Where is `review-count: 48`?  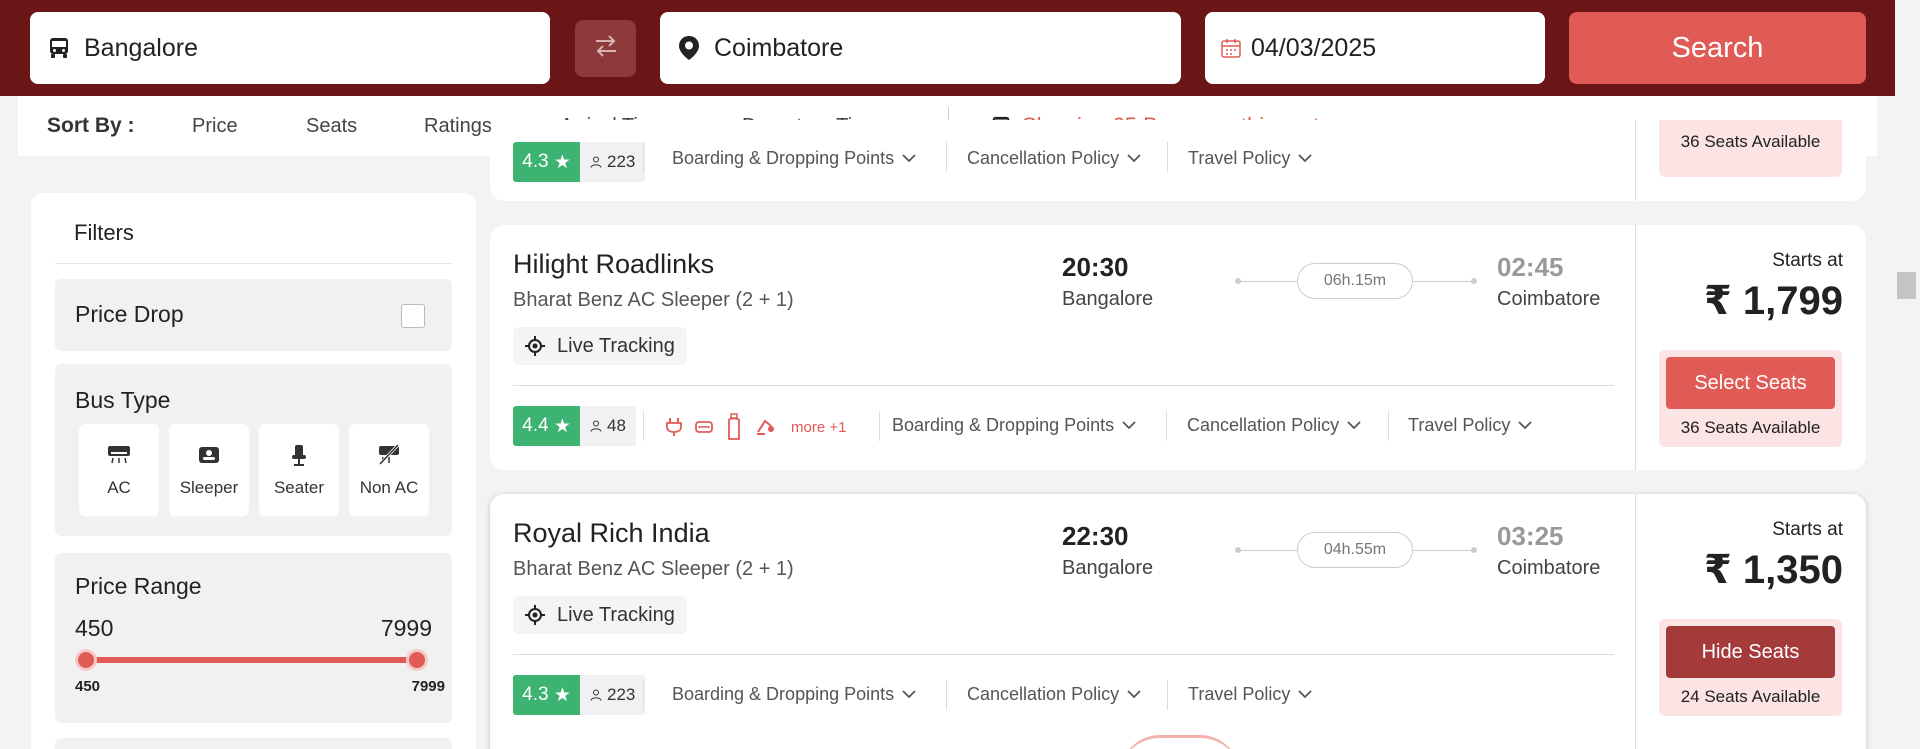
review-count: 48 is located at coordinates (608, 426).